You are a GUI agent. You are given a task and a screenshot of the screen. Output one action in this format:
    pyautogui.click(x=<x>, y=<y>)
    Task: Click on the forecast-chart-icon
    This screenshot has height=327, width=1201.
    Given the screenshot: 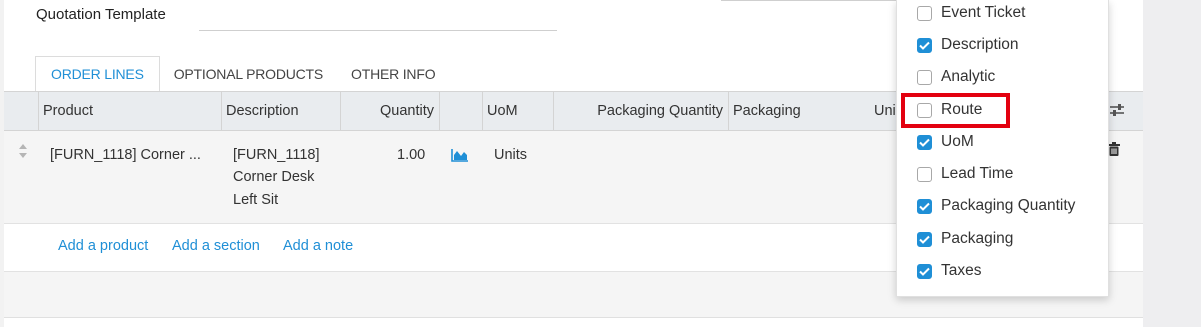 What is the action you would take?
    pyautogui.click(x=460, y=155)
    